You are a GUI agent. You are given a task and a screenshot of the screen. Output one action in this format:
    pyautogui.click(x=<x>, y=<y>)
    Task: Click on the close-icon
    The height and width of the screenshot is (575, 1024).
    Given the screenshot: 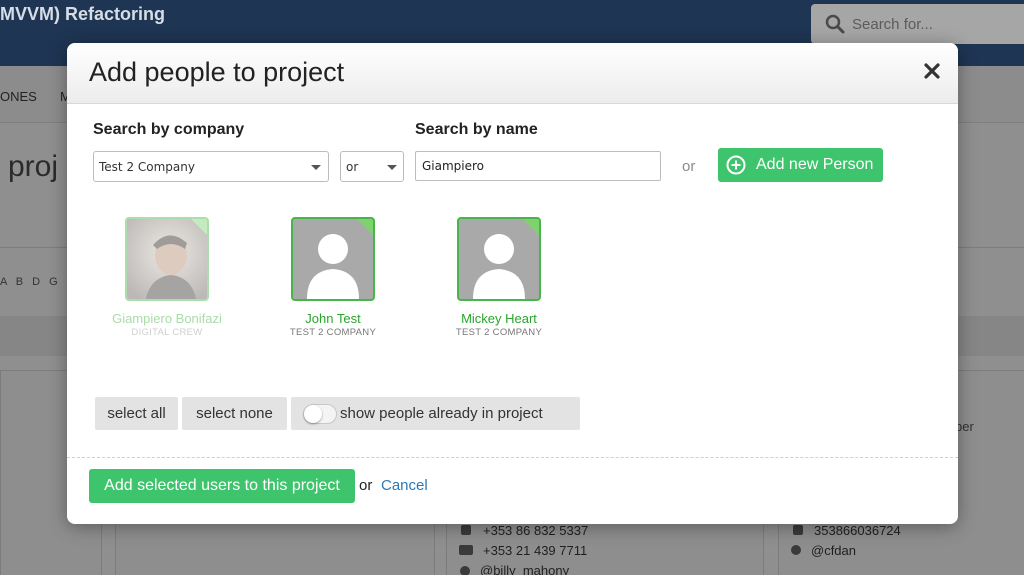 What is the action you would take?
    pyautogui.click(x=932, y=71)
    